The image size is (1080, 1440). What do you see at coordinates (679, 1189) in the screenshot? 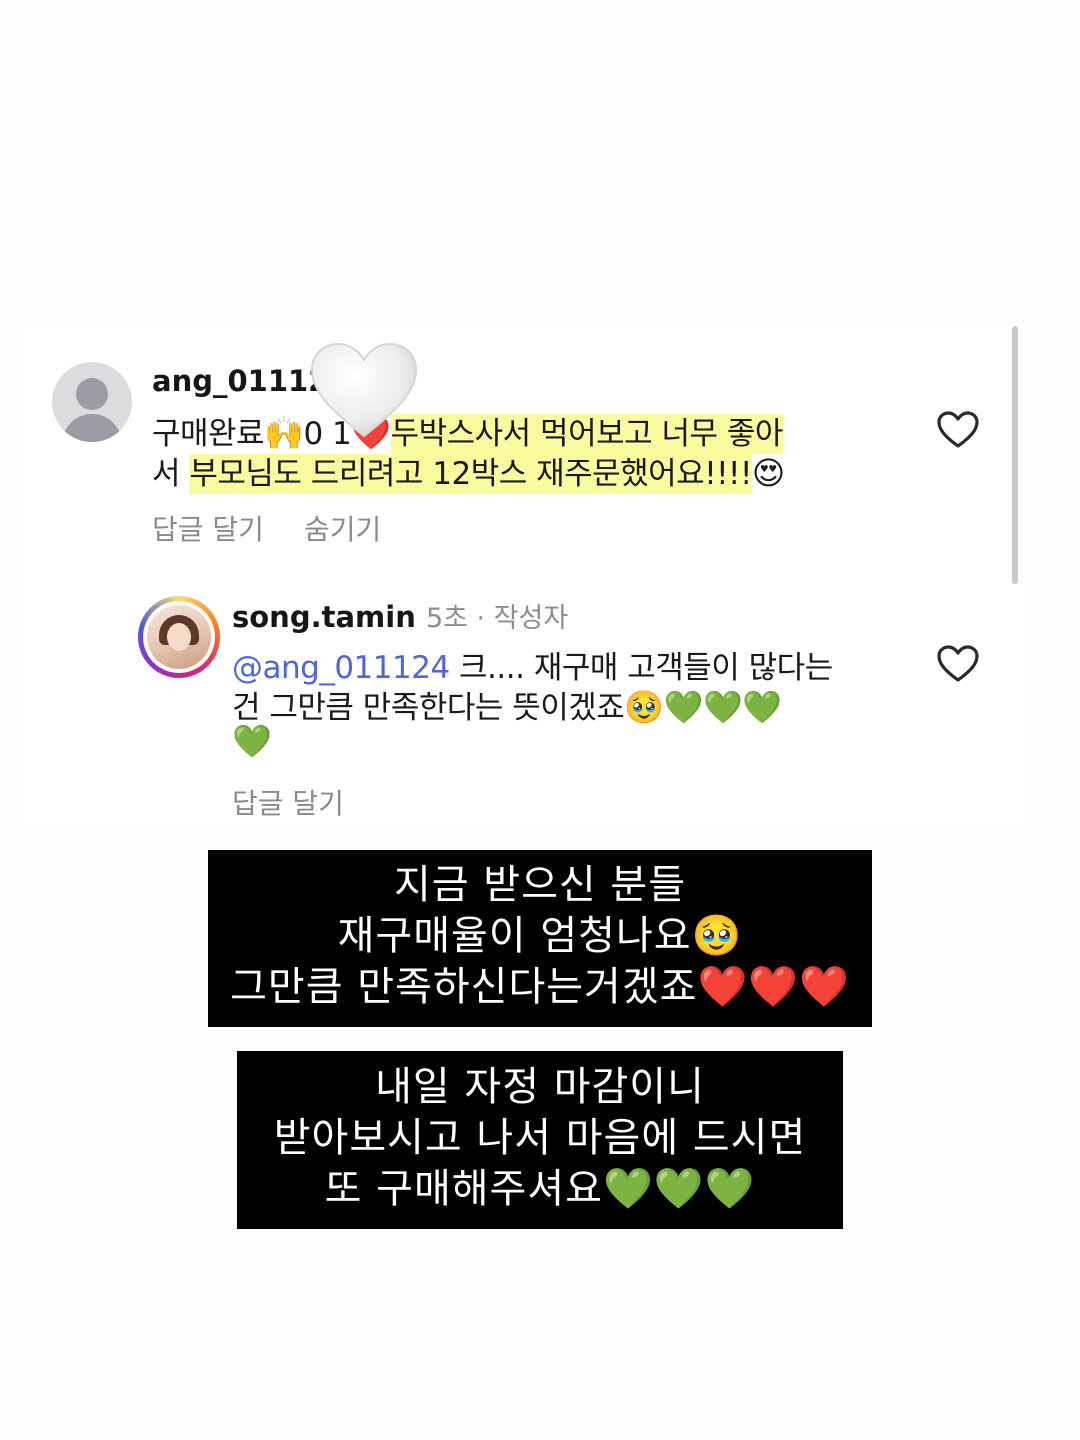
I see `green-hearts-emoji: 💚💚💚` at bounding box center [679, 1189].